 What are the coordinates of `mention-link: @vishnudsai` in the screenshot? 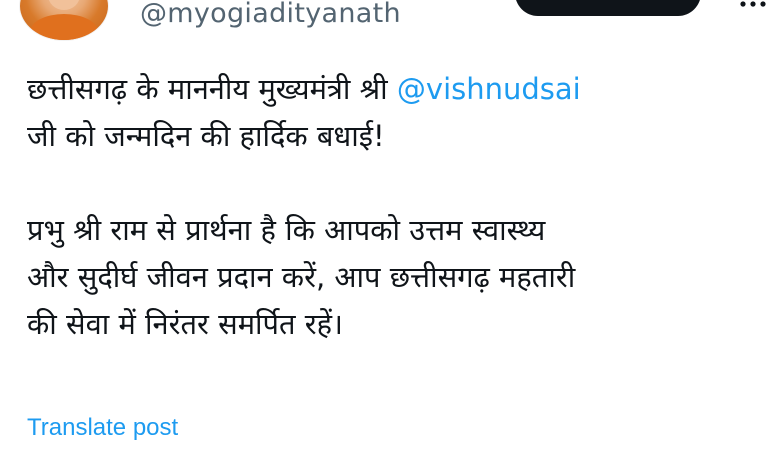 It's located at (489, 89).